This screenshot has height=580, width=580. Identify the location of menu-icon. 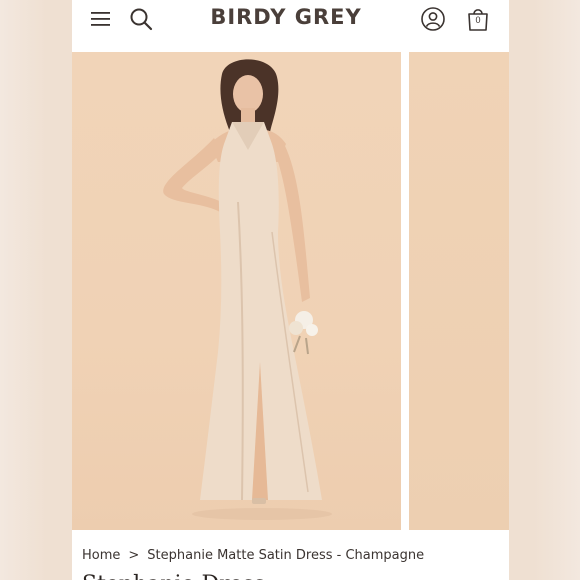
(101, 19).